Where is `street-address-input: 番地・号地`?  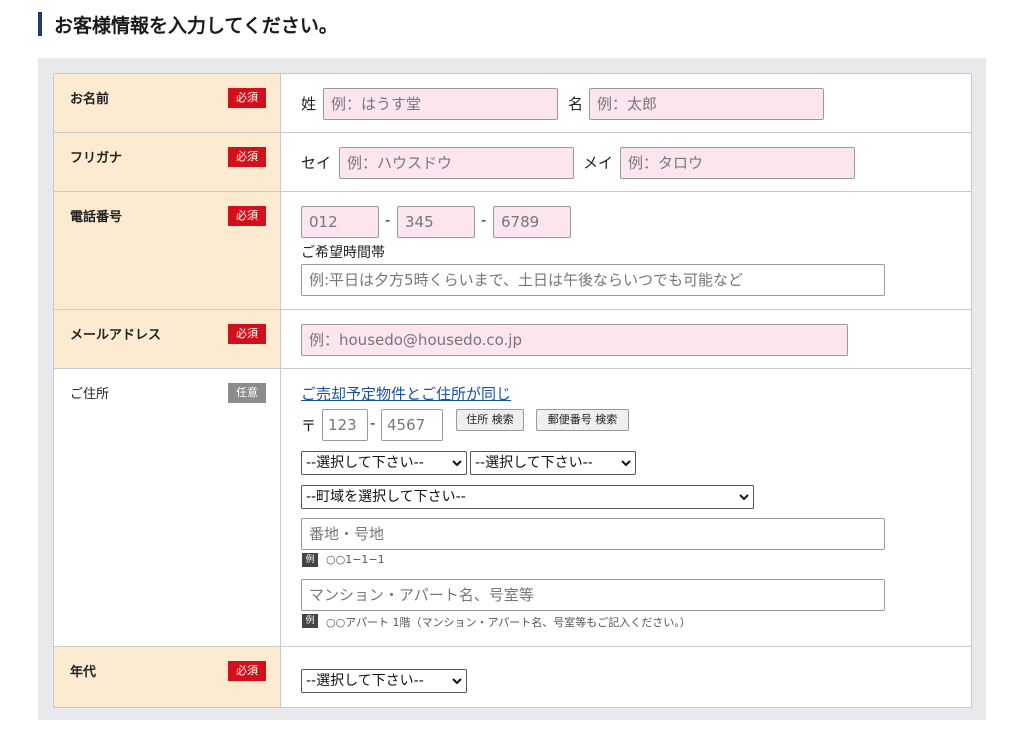
street-address-input: 番地・号地 is located at coordinates (593, 534).